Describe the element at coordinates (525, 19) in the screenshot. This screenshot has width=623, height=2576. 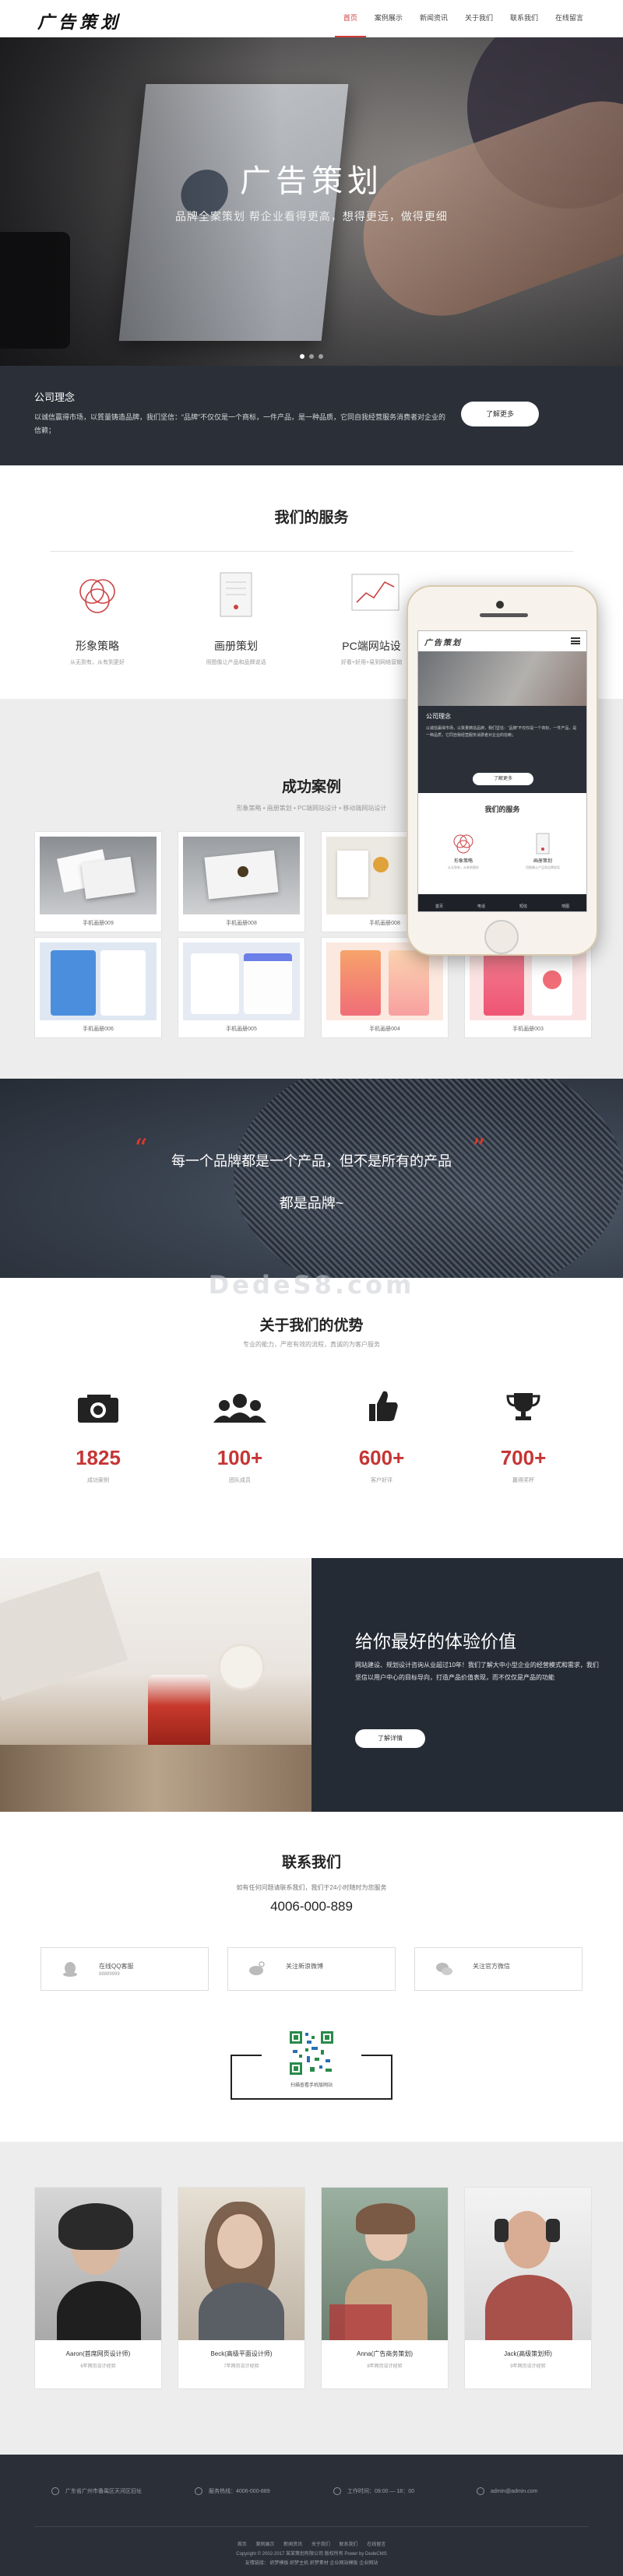
I see `nav-contact: 联系我们` at that location.